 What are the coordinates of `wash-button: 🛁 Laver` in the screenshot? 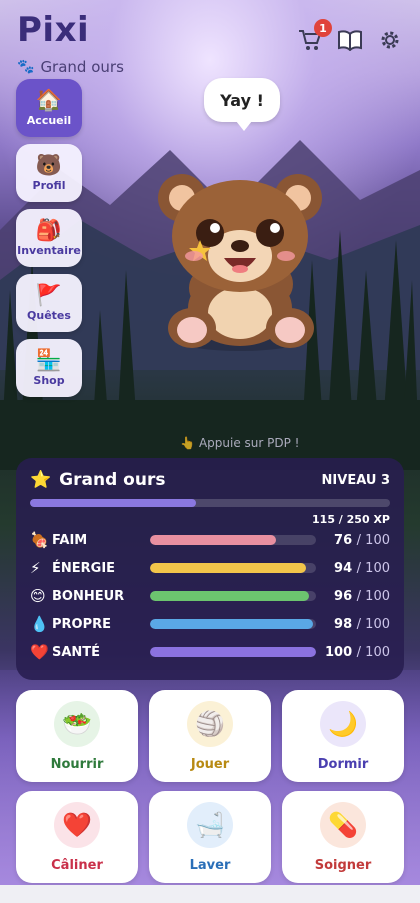 It's located at (210, 837).